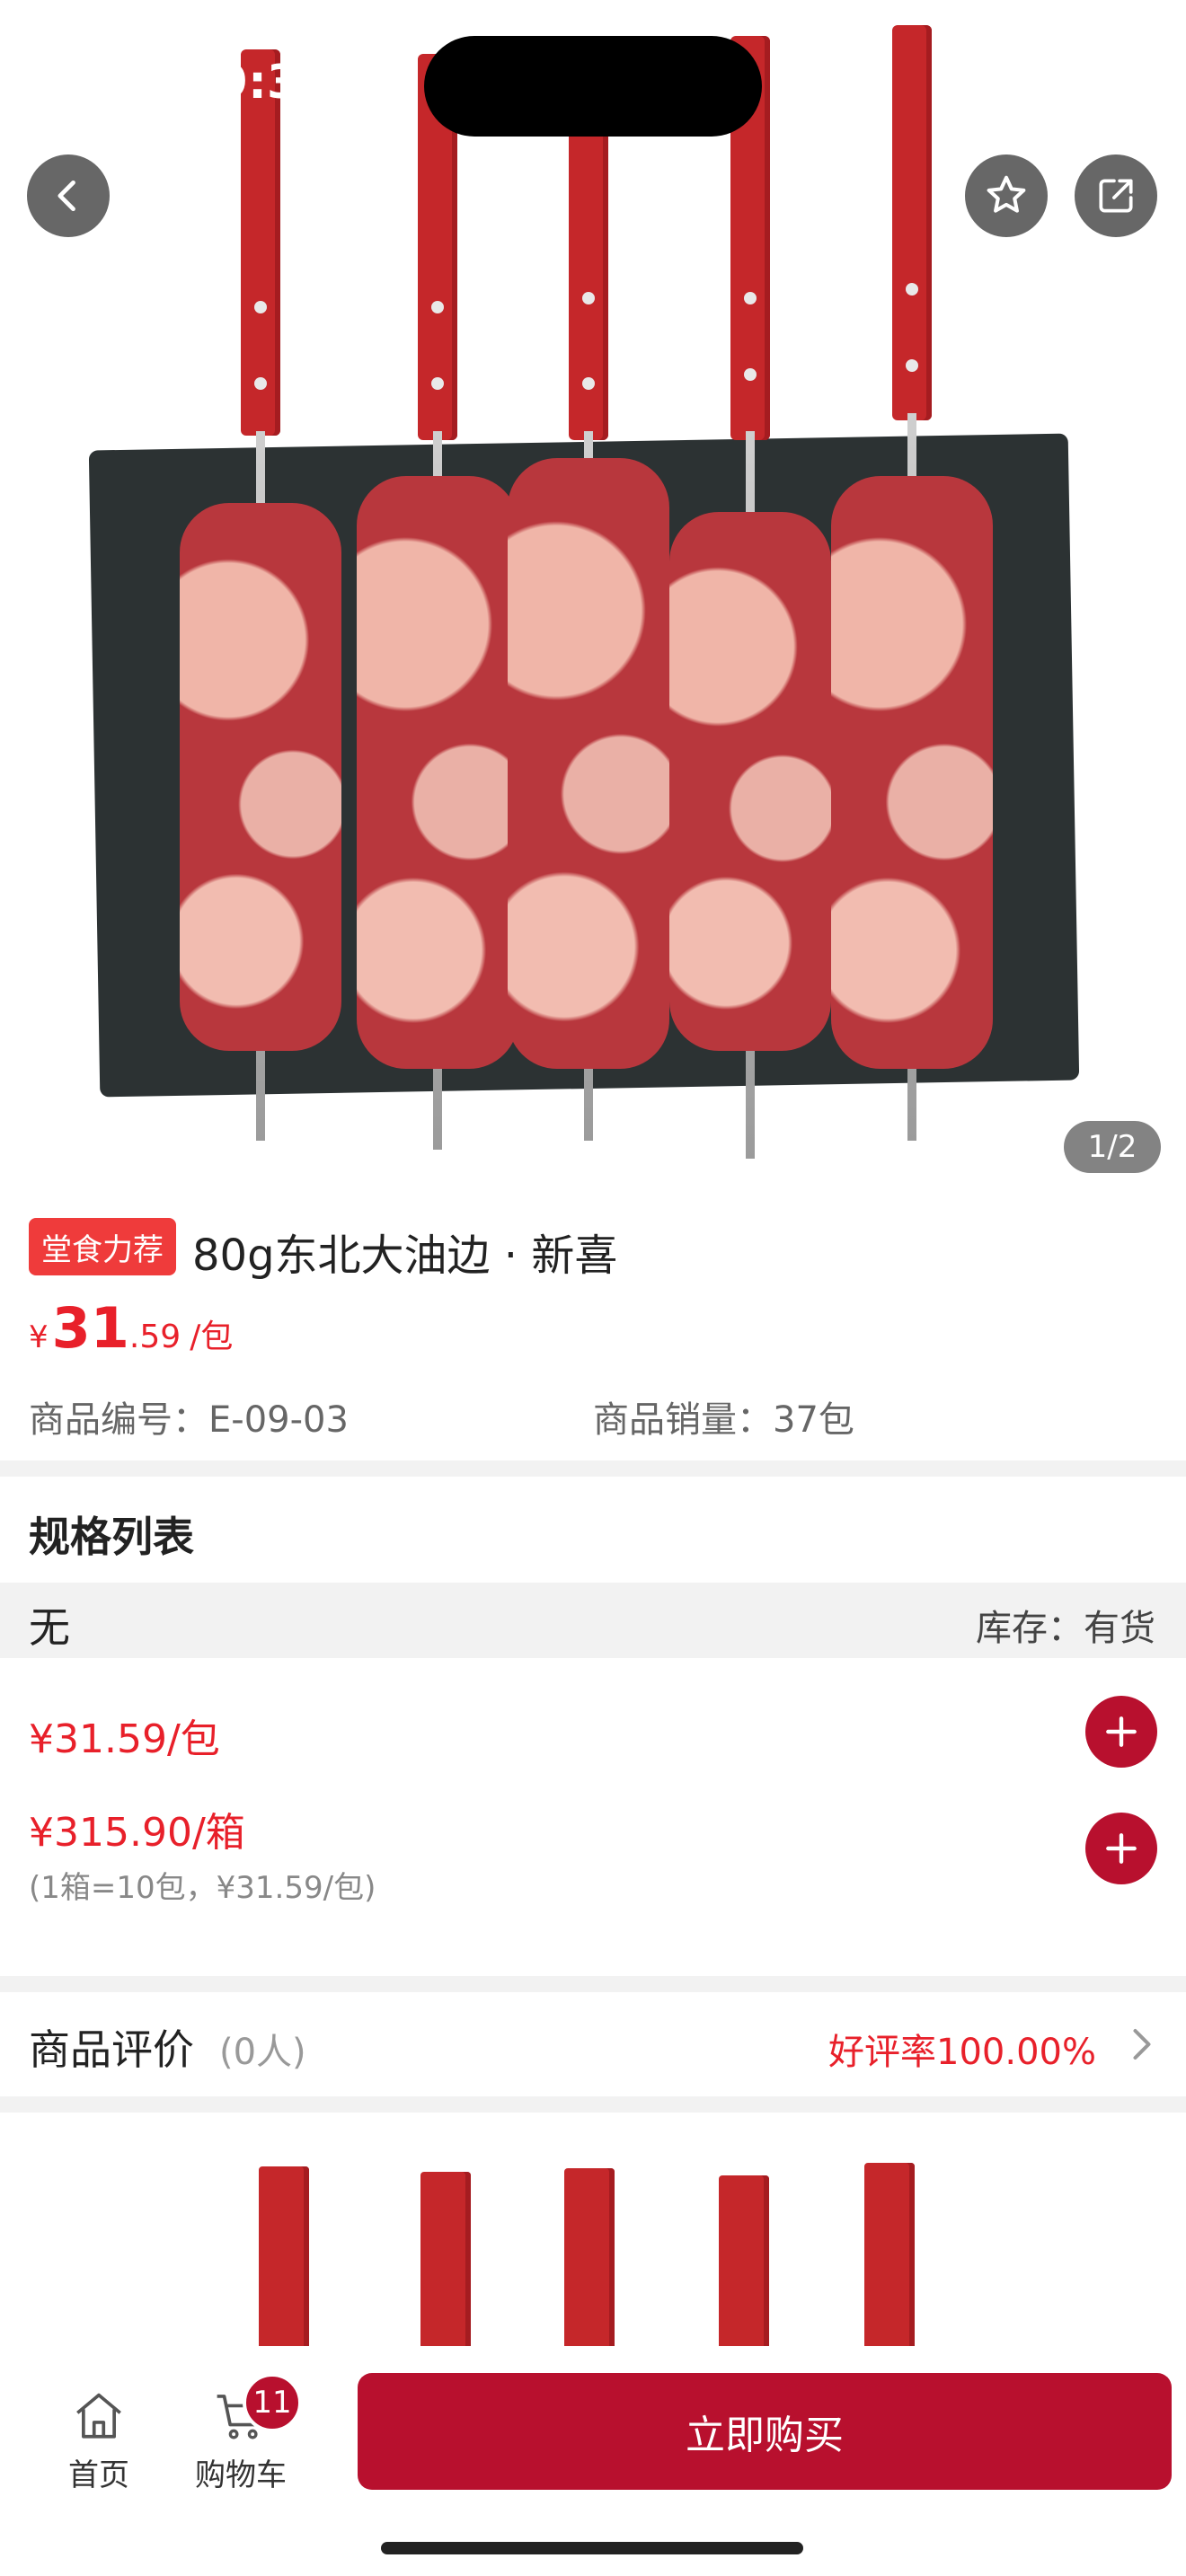  I want to click on buy-now-button: 立即购买, so click(765, 2431).